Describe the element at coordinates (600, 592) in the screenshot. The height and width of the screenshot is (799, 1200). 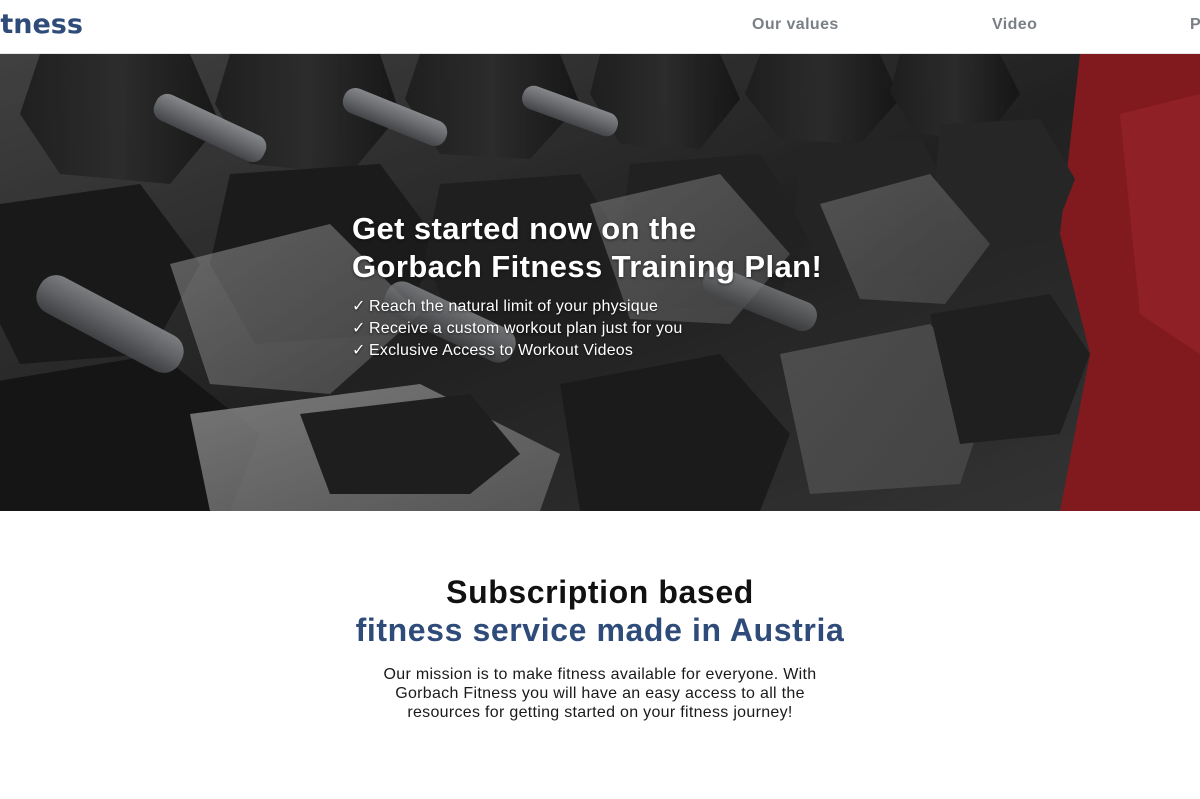
I see `about-title-line1: Subscription based` at that location.